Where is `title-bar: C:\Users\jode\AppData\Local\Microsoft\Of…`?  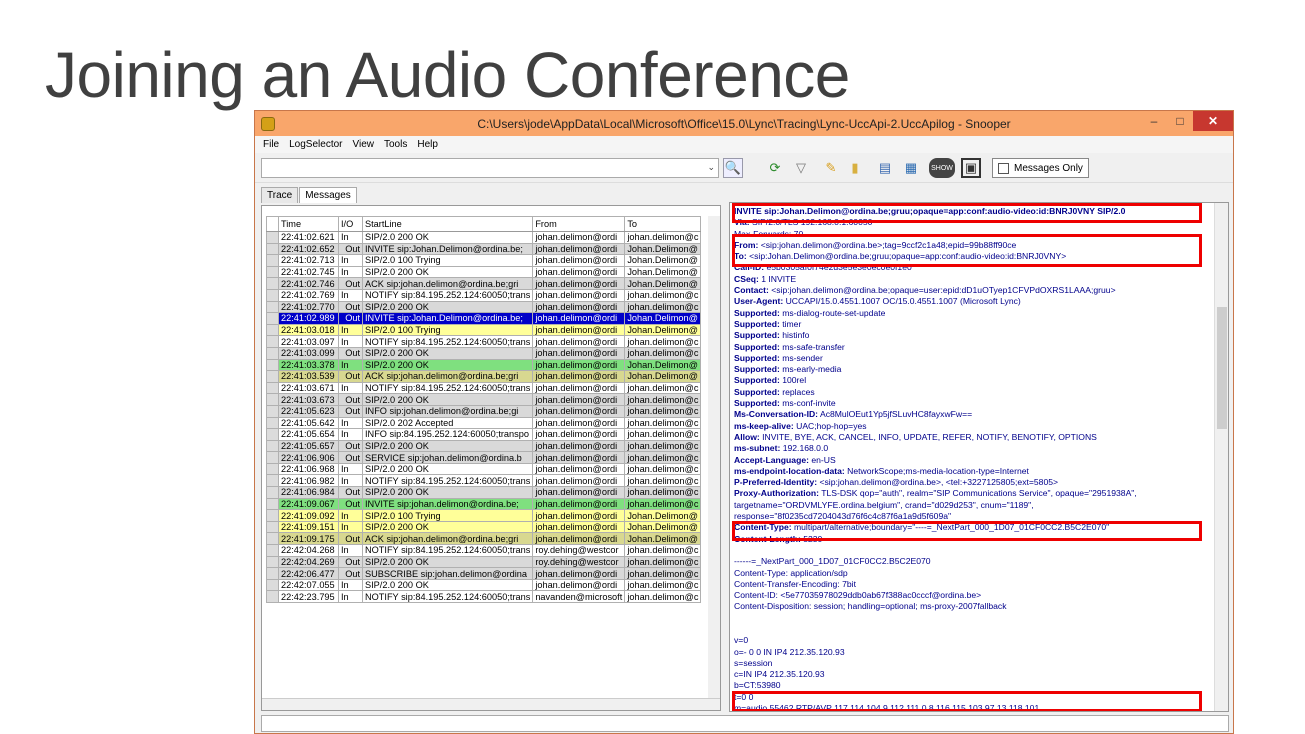 title-bar: C:\Users\jode\AppData\Local\Microsoft\Of… is located at coordinates (744, 123).